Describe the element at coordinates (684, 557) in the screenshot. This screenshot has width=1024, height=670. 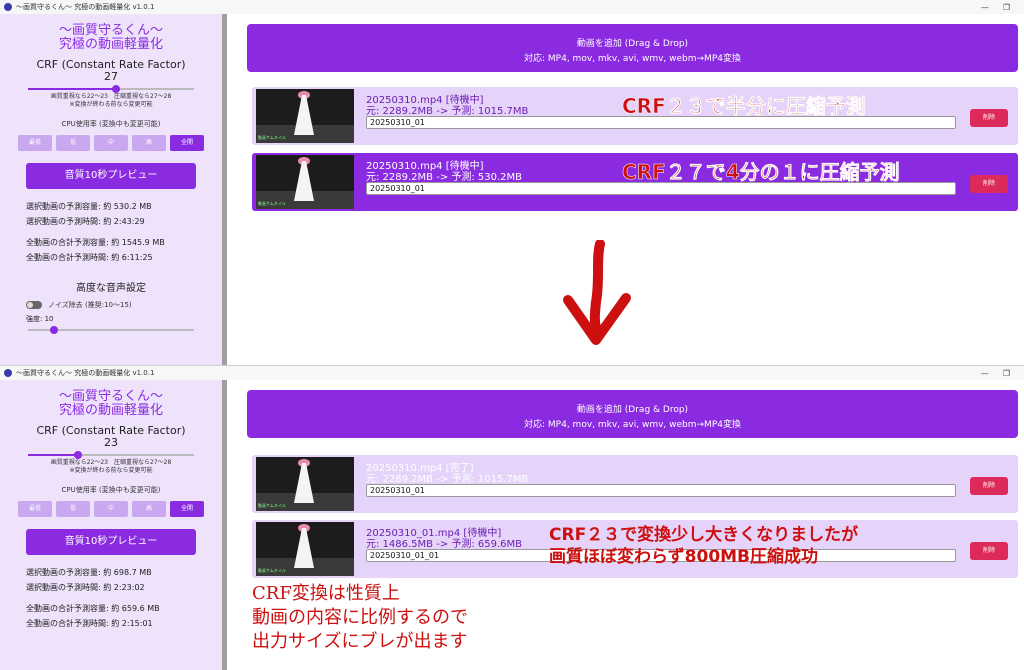
I see `annotation-result-line2: 画質ほぼ変わらず800MB圧縮成功` at that location.